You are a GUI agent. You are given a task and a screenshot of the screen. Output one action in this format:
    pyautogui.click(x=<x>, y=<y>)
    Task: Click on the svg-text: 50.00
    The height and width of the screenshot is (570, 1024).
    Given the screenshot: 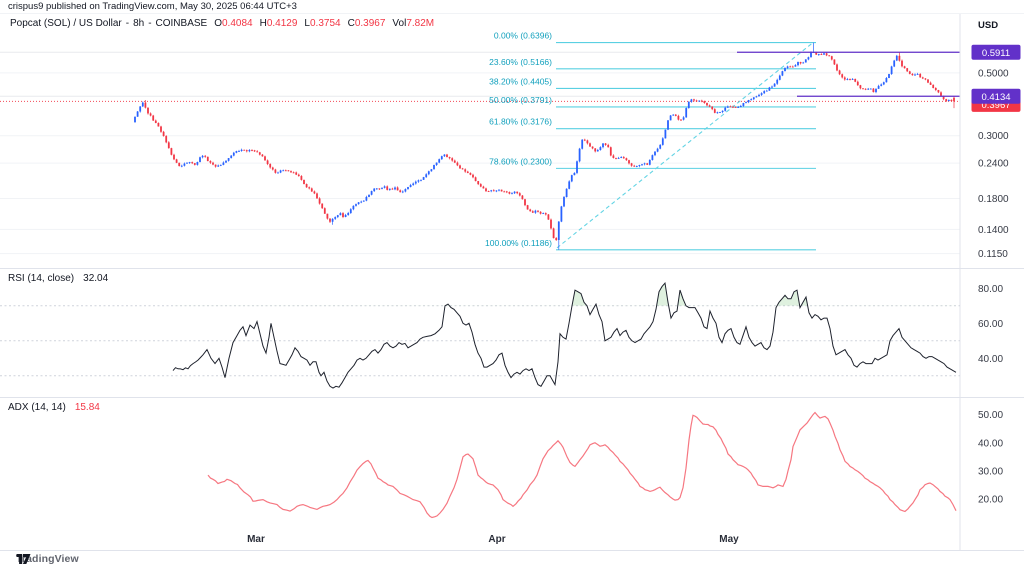 What is the action you would take?
    pyautogui.click(x=990, y=415)
    